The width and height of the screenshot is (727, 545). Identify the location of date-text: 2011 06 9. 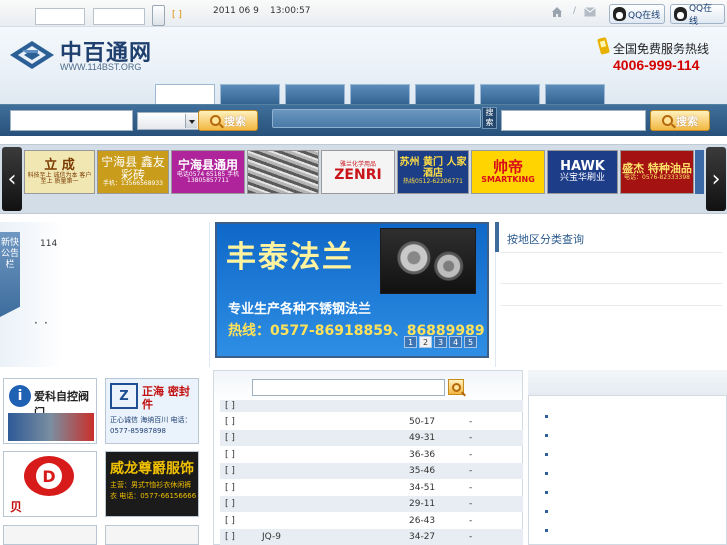
(236, 11).